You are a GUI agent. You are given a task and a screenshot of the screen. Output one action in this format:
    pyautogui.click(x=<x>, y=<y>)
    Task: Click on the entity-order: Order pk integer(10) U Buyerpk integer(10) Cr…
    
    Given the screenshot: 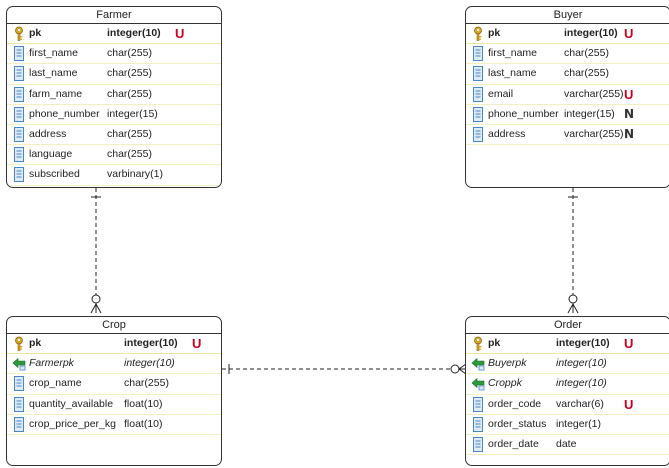 What is the action you would take?
    pyautogui.click(x=567, y=391)
    